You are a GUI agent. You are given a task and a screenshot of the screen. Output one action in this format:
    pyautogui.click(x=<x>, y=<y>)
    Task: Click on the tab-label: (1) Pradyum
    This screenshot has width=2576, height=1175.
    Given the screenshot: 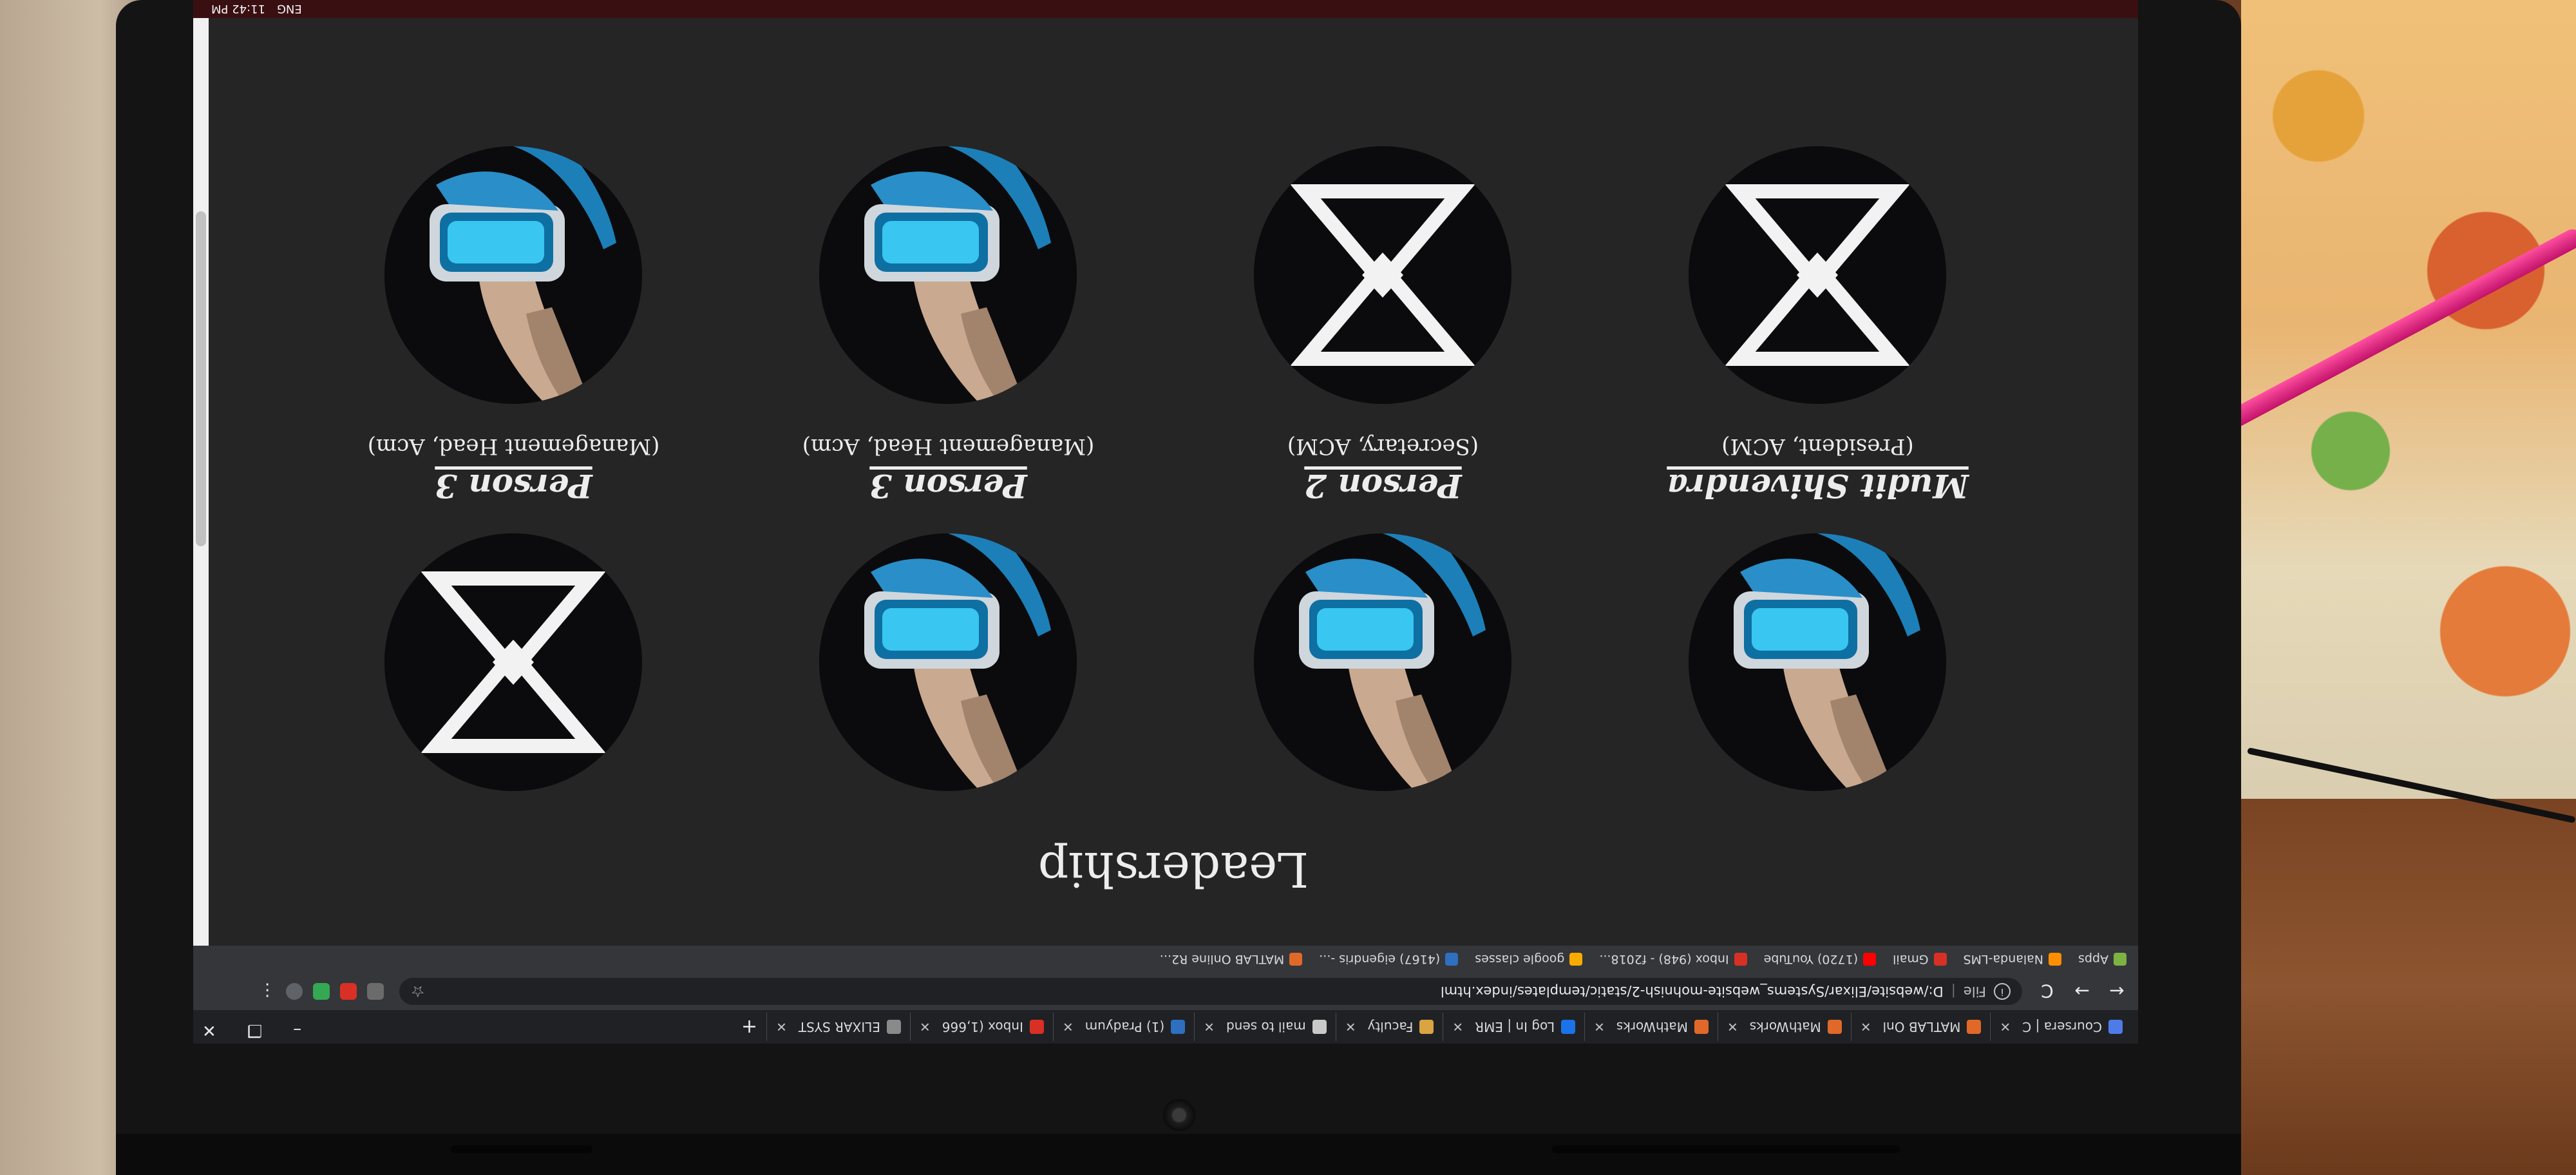 What is the action you would take?
    pyautogui.click(x=1125, y=1027)
    